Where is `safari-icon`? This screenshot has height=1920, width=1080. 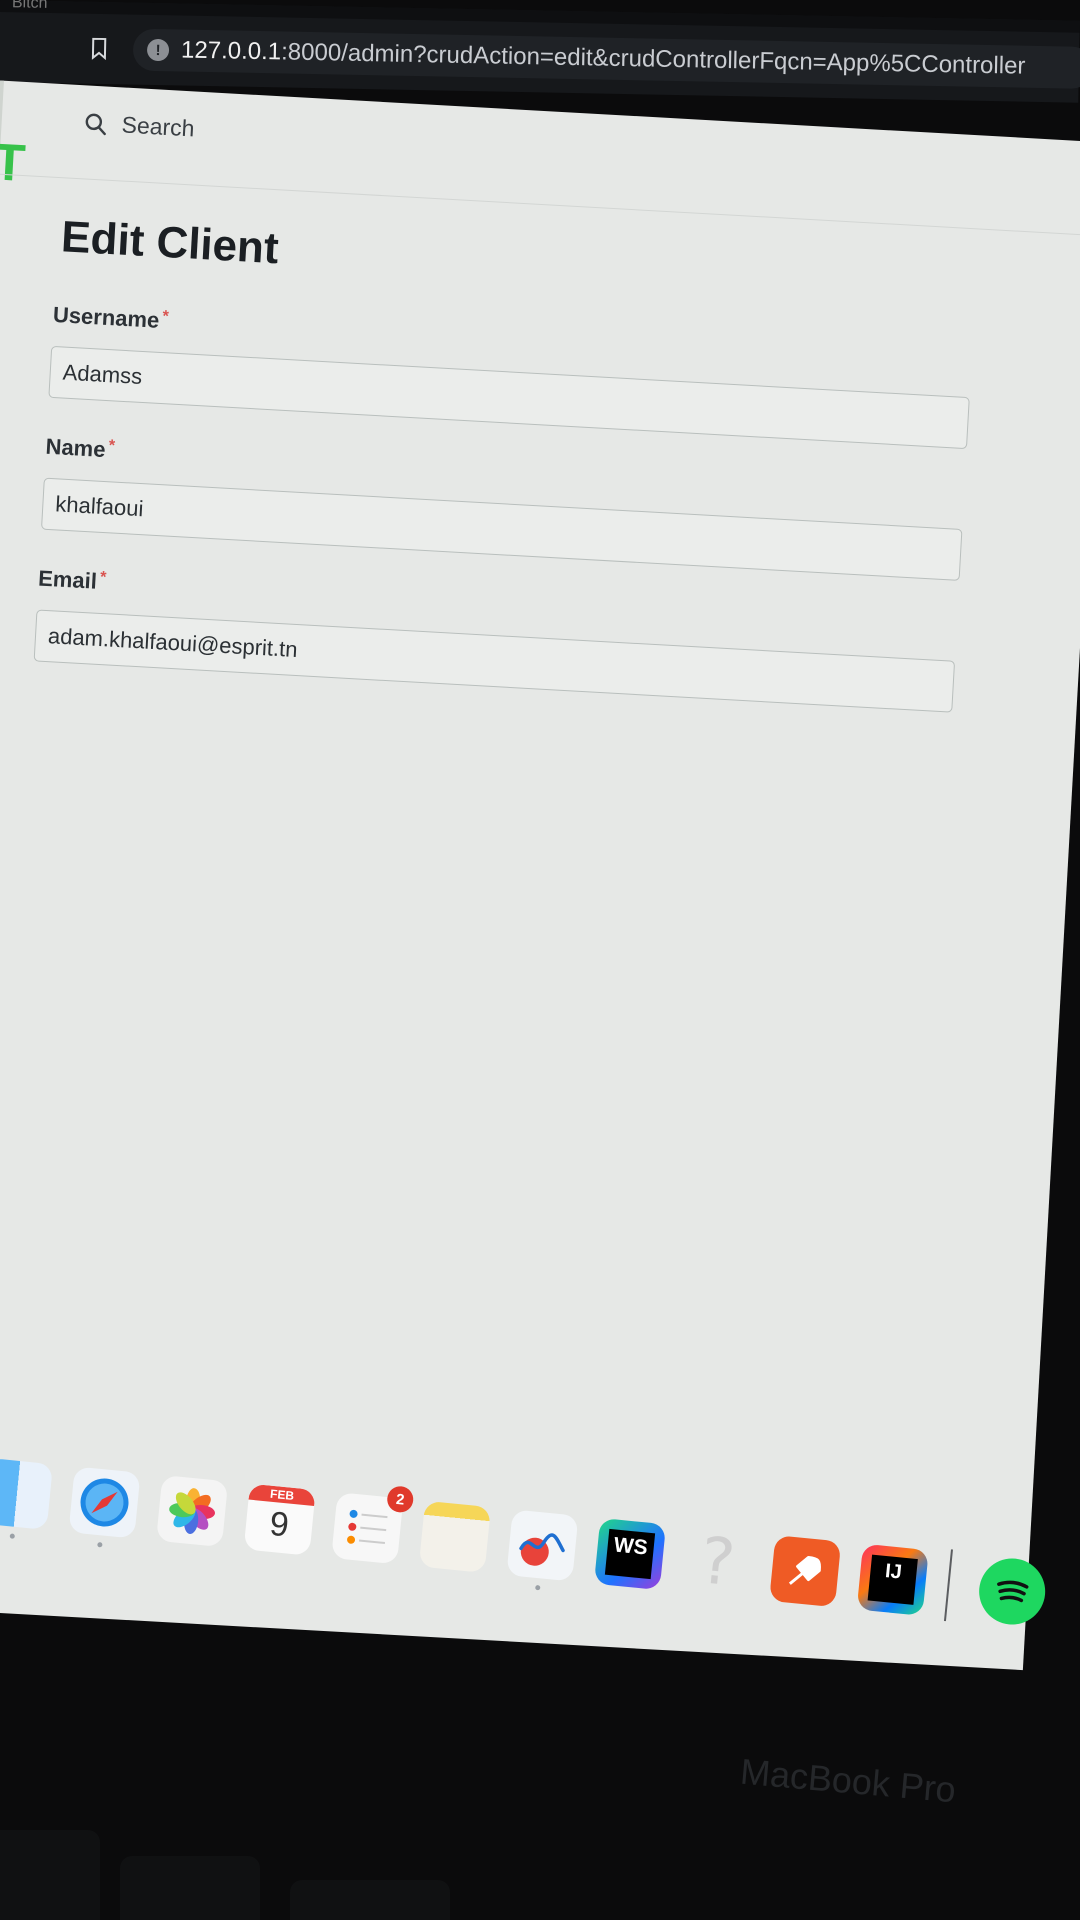
safari-icon is located at coordinates (104, 1507).